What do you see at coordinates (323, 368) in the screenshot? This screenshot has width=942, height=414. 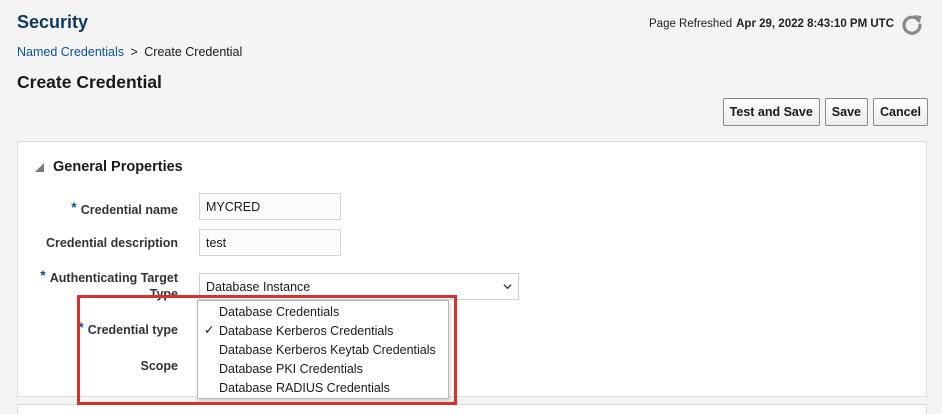 I see `credential-type-option: Database PKI Credentials` at bounding box center [323, 368].